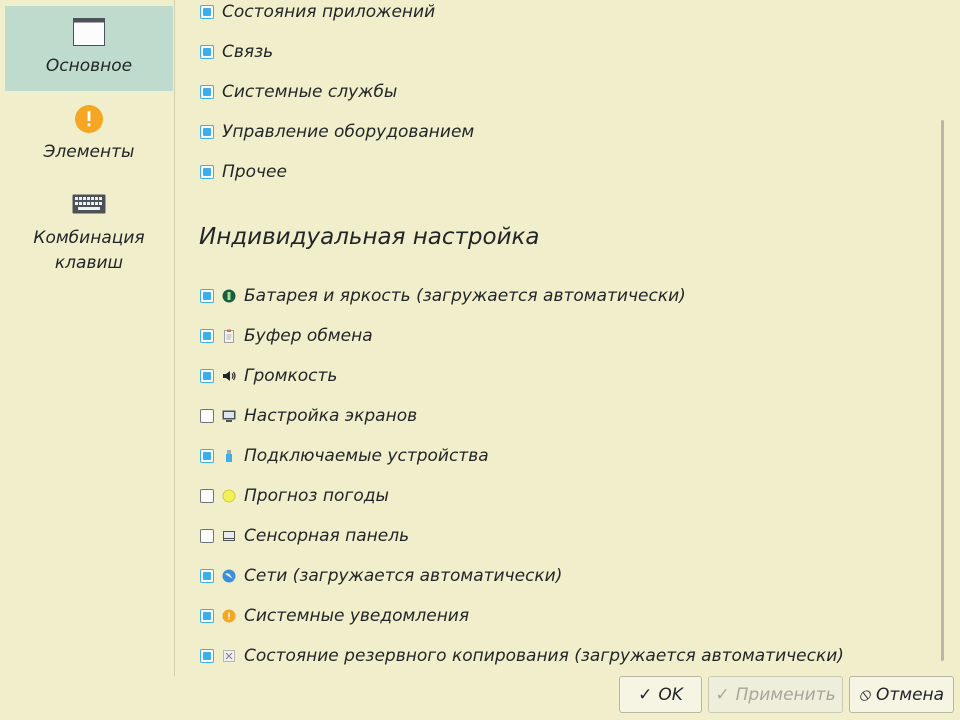 This screenshot has width=960, height=720. Describe the element at coordinates (254, 172) in the screenshot. I see `category-label: Прочее` at that location.